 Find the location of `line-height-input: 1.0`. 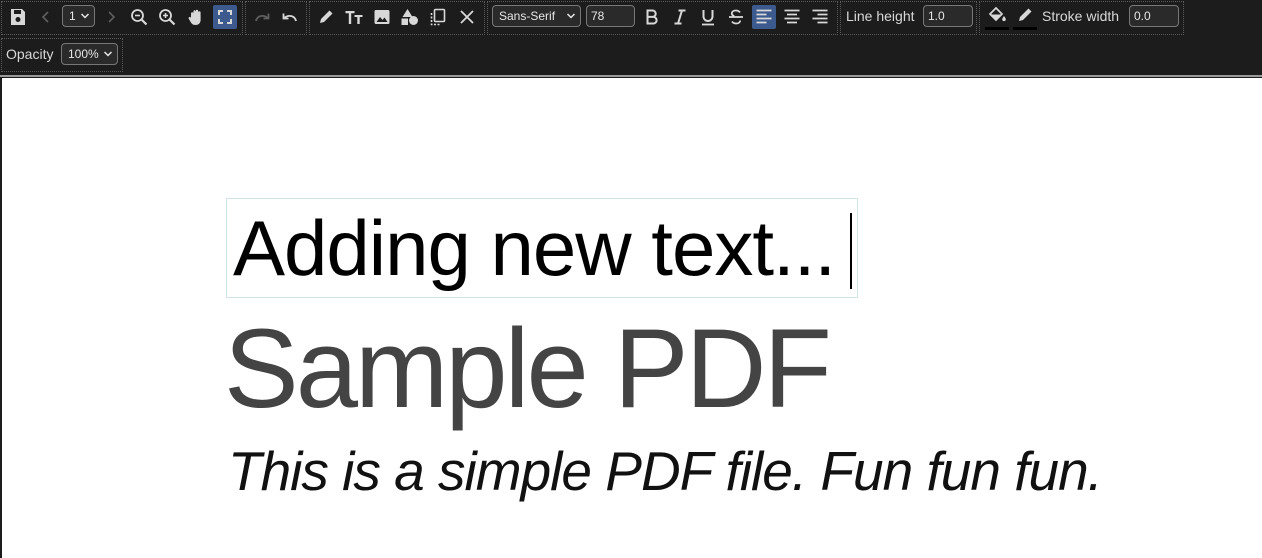

line-height-input: 1.0 is located at coordinates (948, 16).